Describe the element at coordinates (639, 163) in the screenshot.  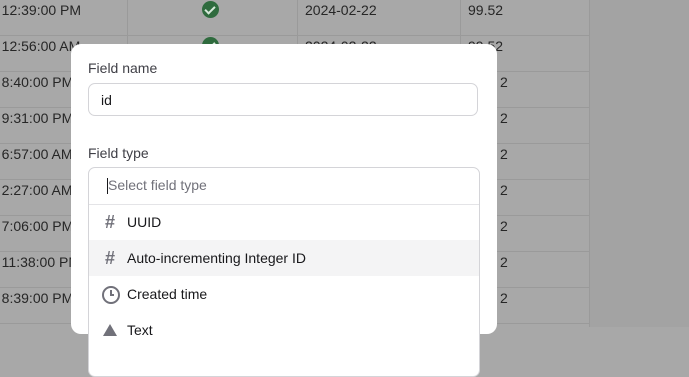
I see `side-panel` at that location.